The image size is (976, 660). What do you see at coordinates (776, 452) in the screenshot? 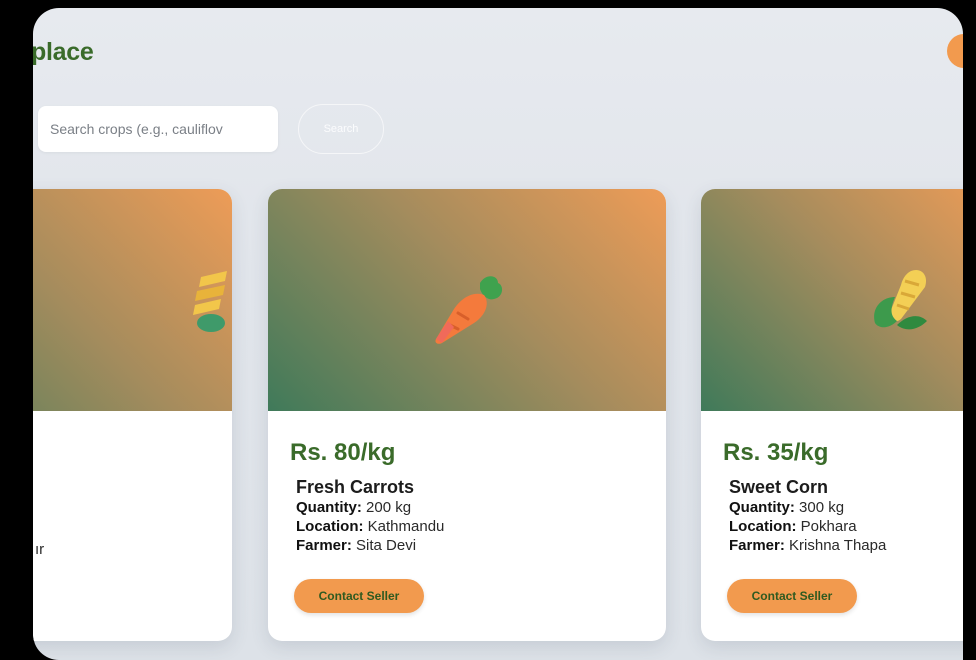
I see `price: Rs. 35/kg` at bounding box center [776, 452].